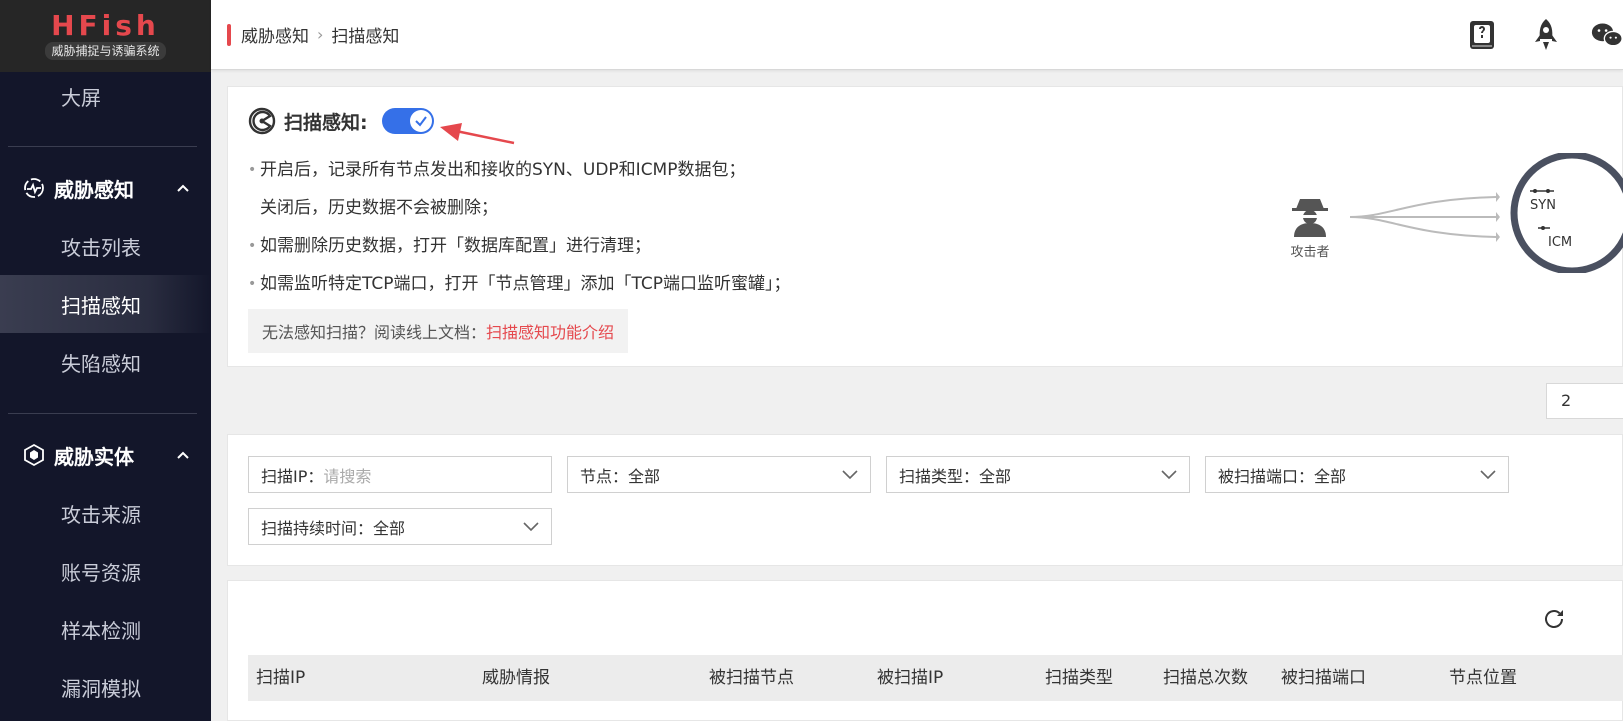 The height and width of the screenshot is (721, 1623). I want to click on sidebar-item-label: 攻击来源, so click(101, 514).